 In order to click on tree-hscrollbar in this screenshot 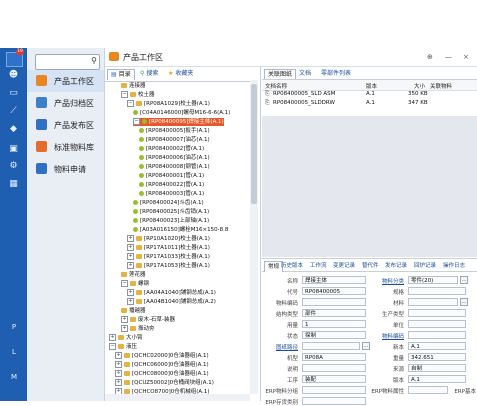, I will do `click(177, 397)`.